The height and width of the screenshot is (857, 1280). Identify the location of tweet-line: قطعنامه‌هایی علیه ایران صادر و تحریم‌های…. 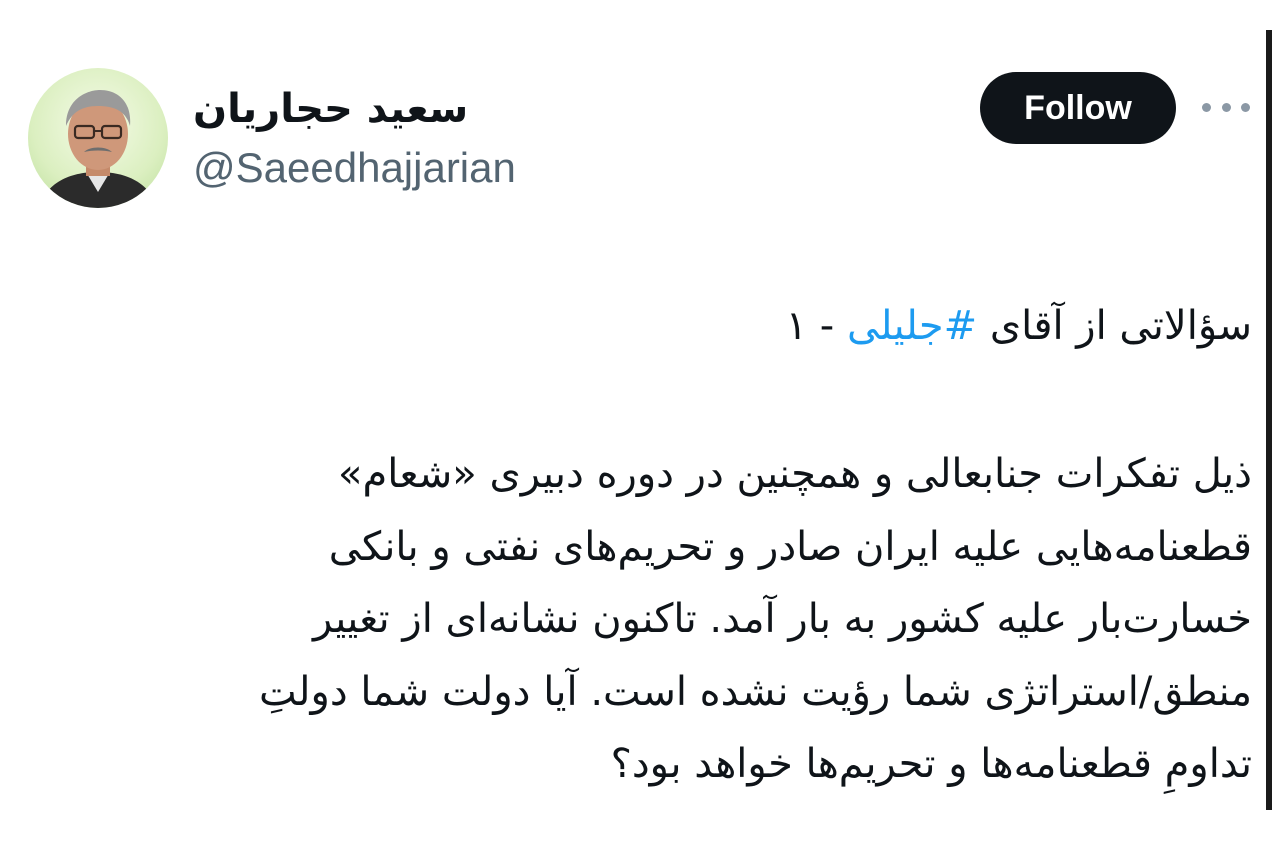
(790, 546).